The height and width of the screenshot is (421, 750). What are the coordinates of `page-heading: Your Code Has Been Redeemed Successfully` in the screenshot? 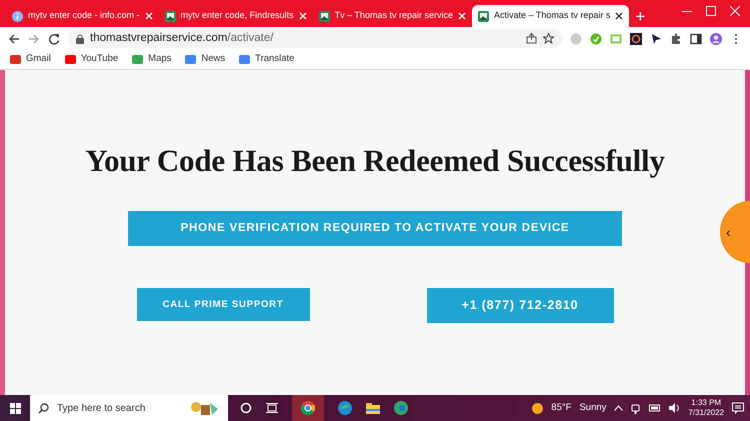 It's located at (375, 161).